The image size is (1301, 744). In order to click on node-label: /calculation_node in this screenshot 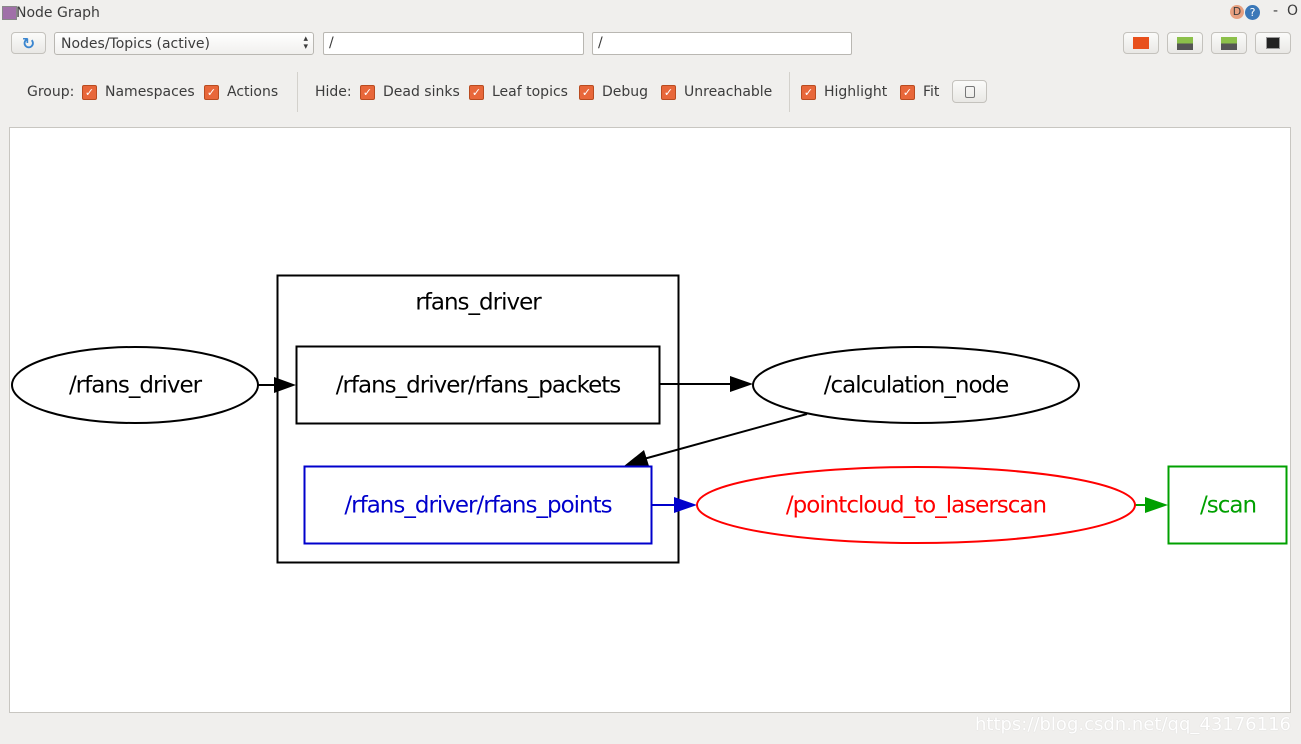, I will do `click(916, 386)`.